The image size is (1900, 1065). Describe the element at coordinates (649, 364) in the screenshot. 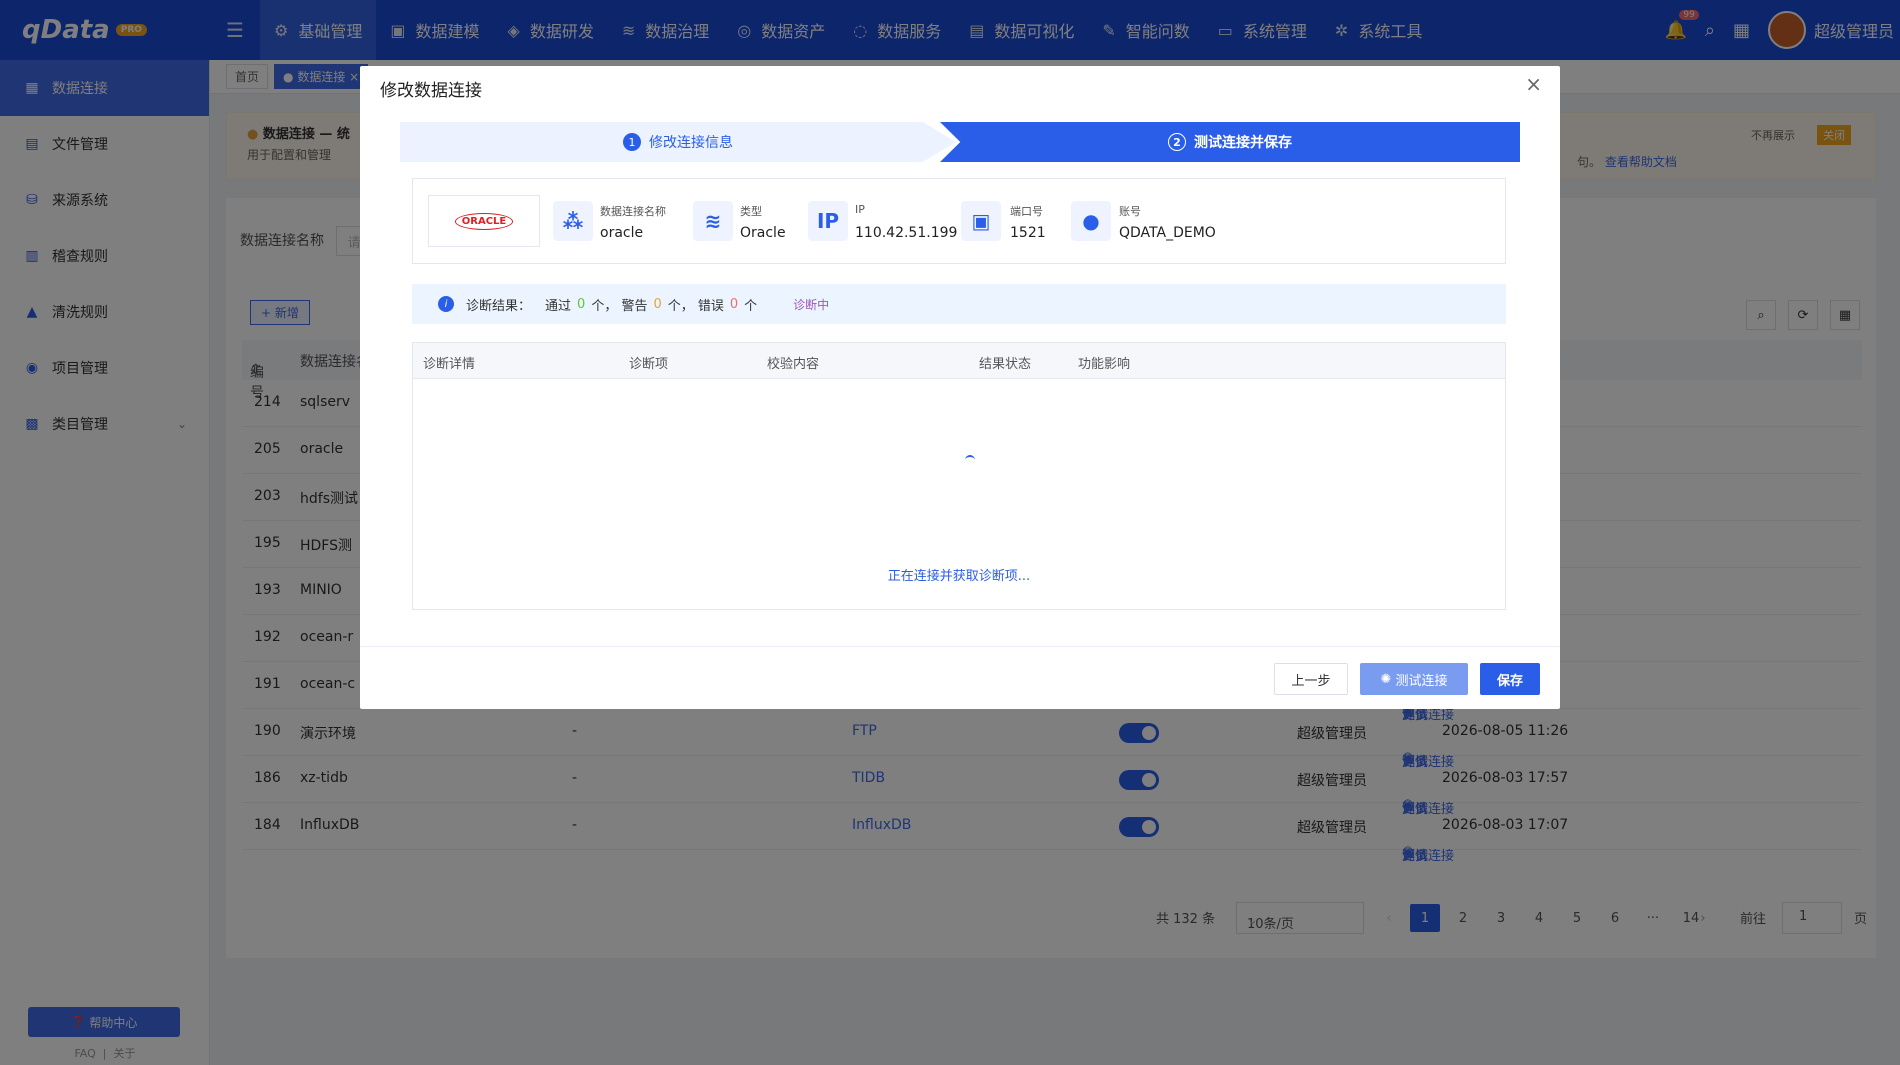

I see `diag-col-1: 诊断项` at that location.